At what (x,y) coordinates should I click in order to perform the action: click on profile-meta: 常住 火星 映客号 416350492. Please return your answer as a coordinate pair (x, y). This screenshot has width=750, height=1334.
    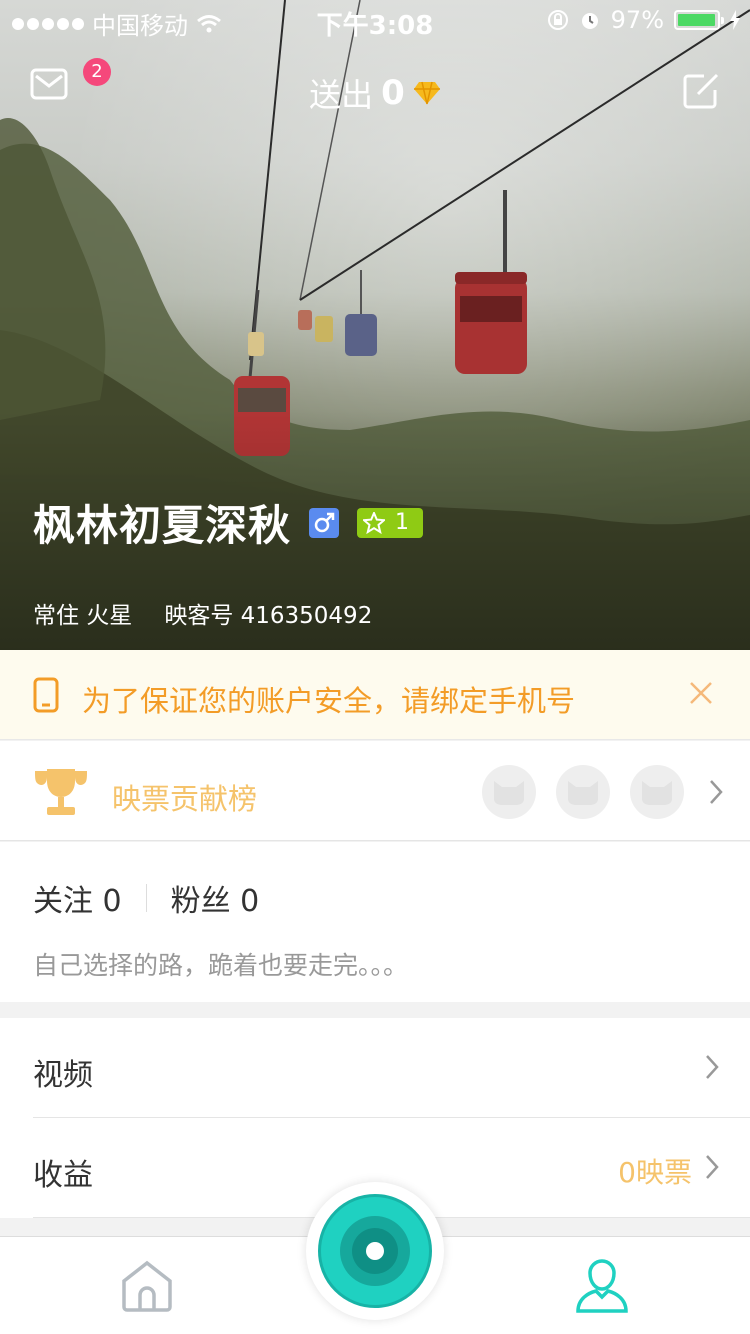
    Looking at the image, I should click on (202, 613).